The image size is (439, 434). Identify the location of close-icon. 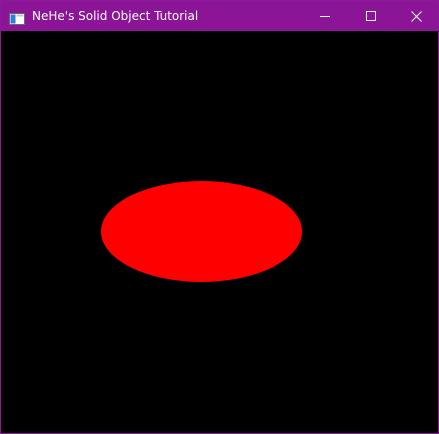
(416, 16).